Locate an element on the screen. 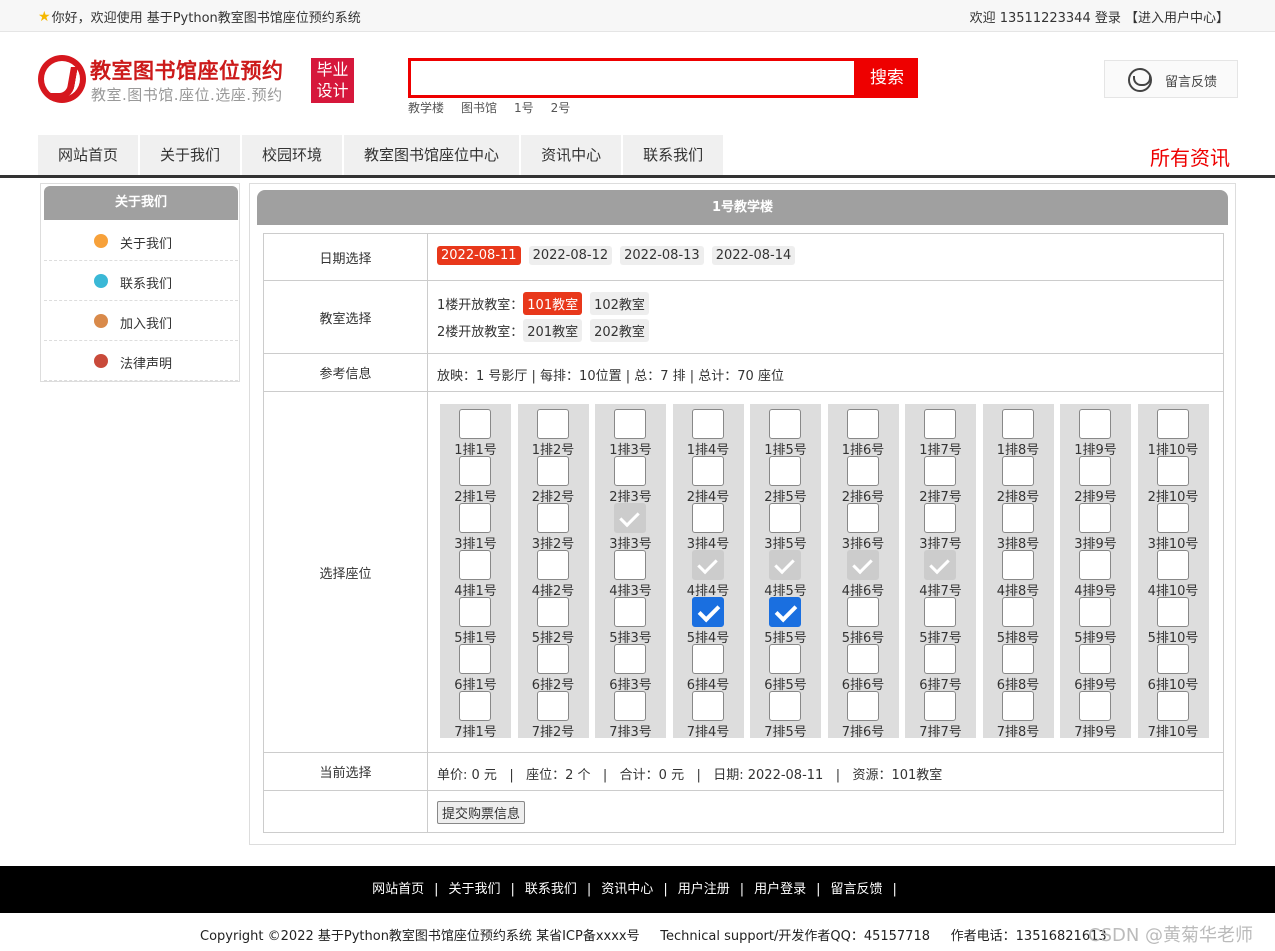  seat-checkbox-r6-c7 is located at coordinates (940, 659).